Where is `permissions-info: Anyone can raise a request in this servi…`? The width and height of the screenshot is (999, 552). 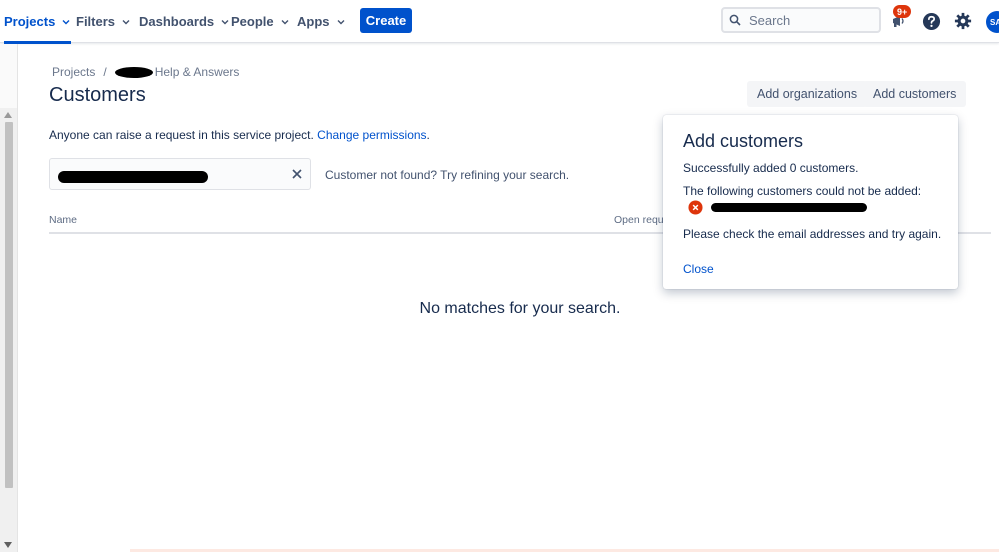
permissions-info: Anyone can raise a request in this servi… is located at coordinates (239, 135).